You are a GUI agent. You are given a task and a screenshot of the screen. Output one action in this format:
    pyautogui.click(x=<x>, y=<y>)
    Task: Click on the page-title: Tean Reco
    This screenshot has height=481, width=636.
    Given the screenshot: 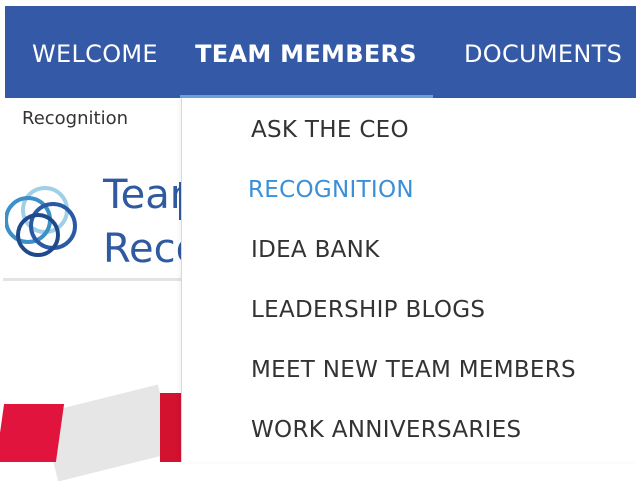 What is the action you would take?
    pyautogui.click(x=142, y=222)
    